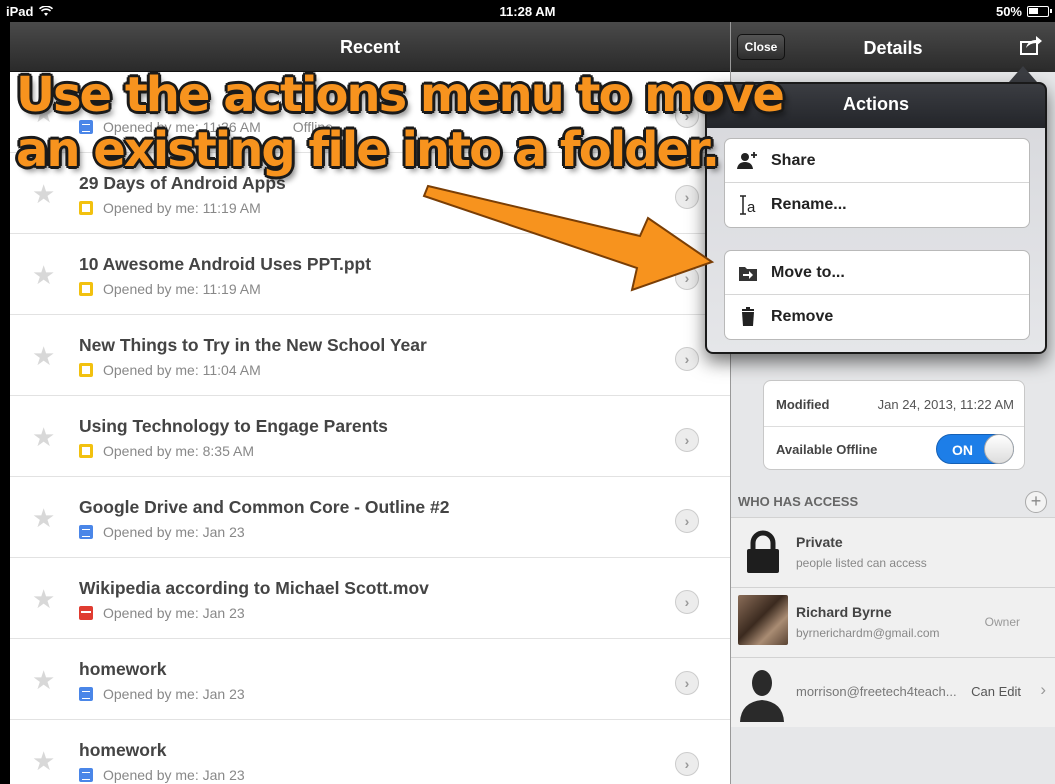  What do you see at coordinates (893, 552) in the screenshot?
I see `access-row-private: Private people listed can access` at bounding box center [893, 552].